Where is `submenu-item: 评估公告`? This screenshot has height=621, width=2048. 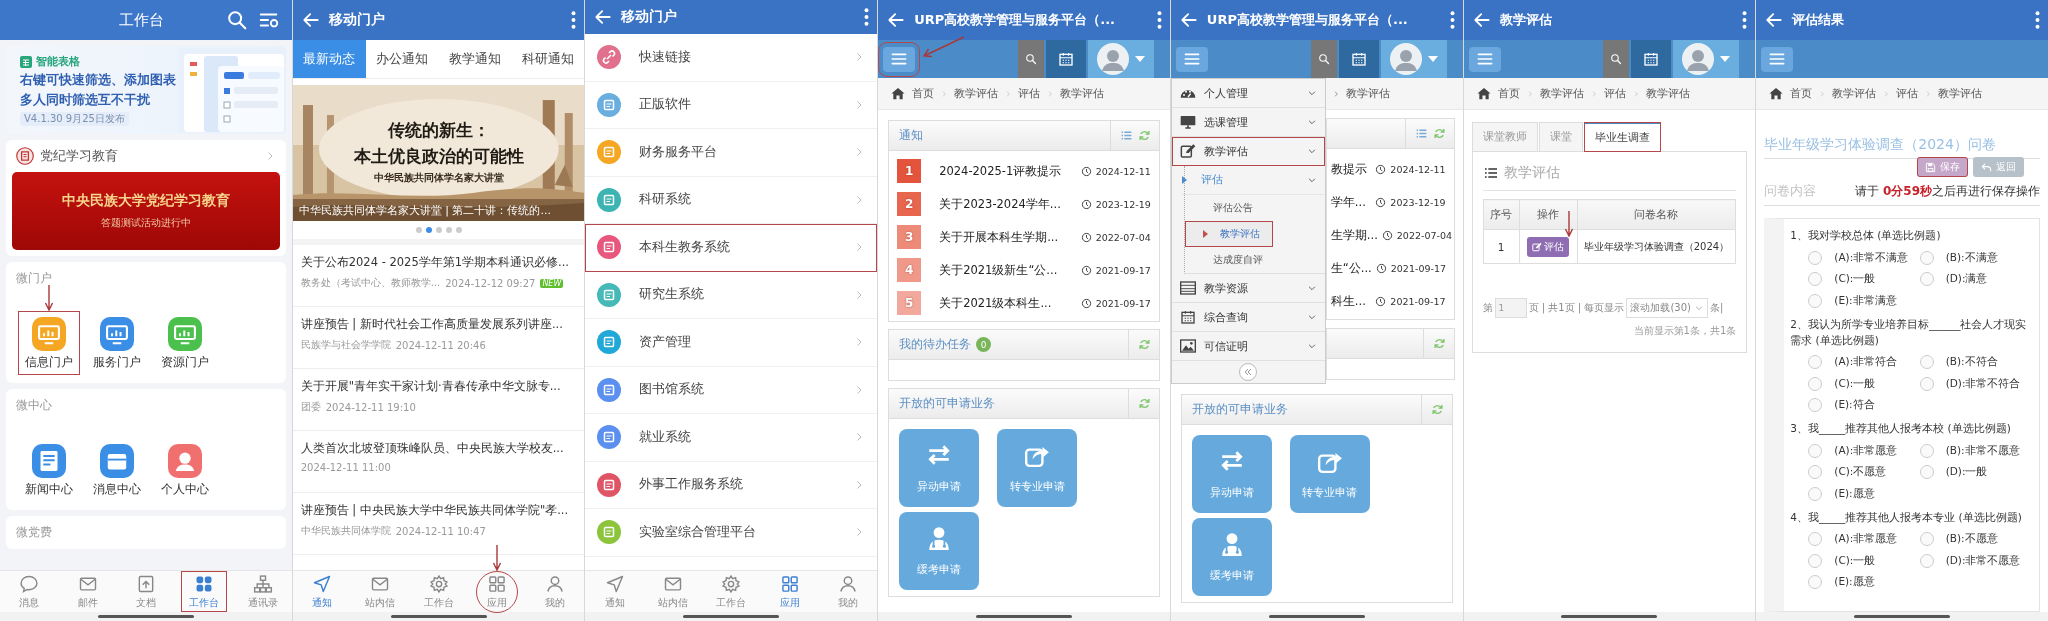 submenu-item: 评估公告 is located at coordinates (1254, 208).